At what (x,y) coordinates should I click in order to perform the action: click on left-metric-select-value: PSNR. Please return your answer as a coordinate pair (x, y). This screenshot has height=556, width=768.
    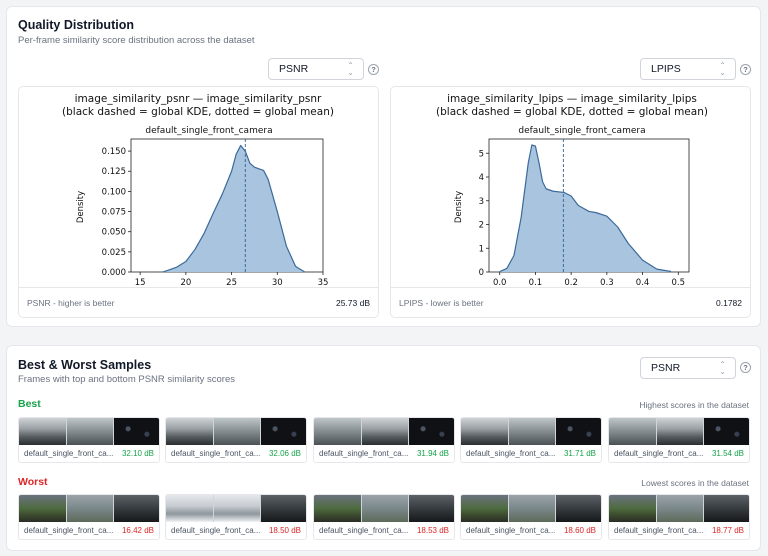
    Looking at the image, I should click on (294, 69).